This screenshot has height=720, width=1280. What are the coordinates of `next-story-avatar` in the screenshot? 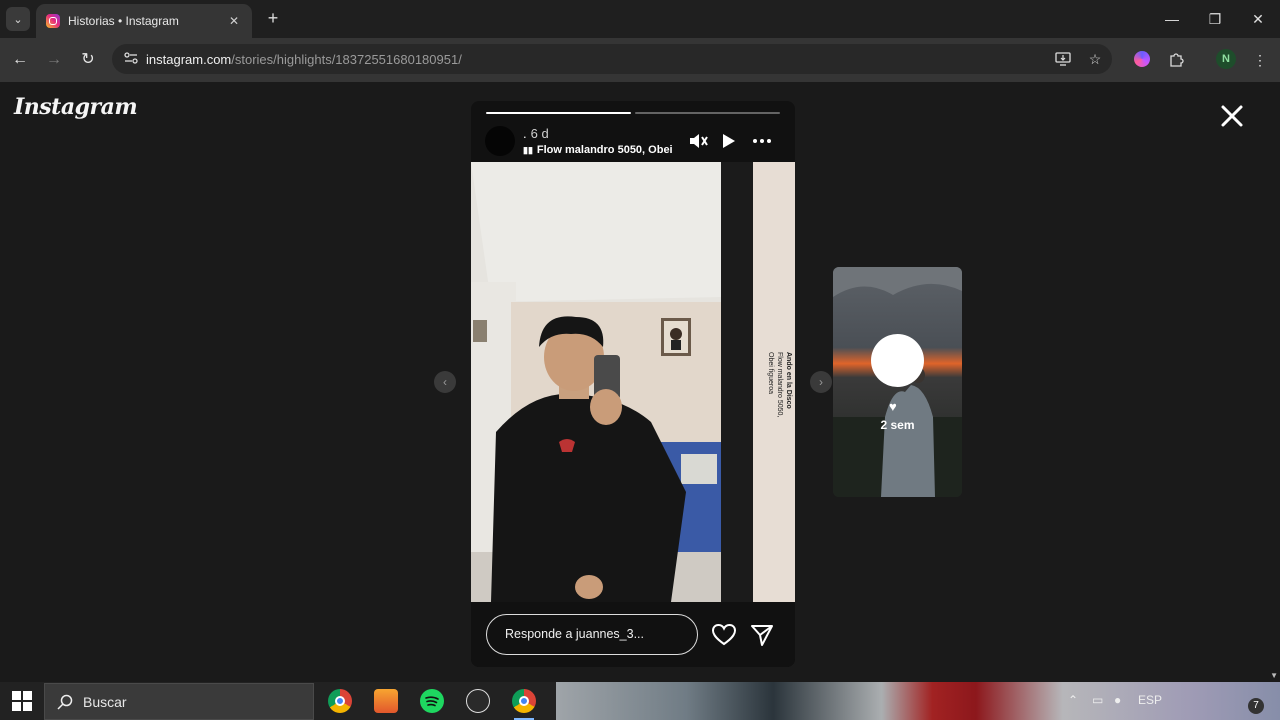 It's located at (897, 360).